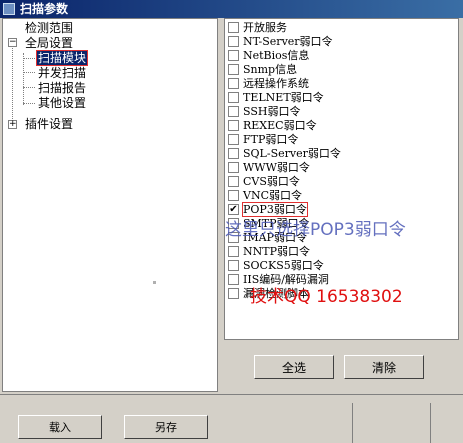  I want to click on tree-item-plugin-settings: 插件设置, so click(49, 124).